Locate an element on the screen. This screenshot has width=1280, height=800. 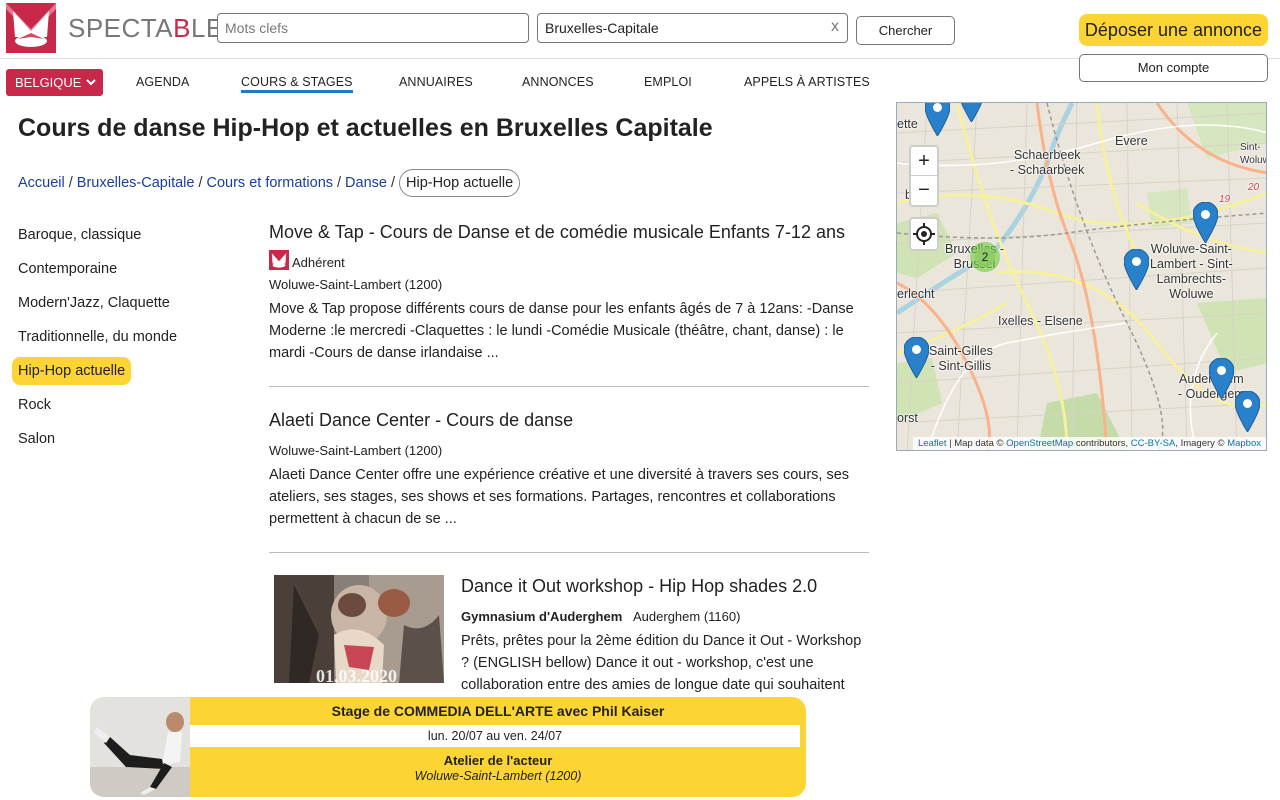
member-badge-label: Adhérent is located at coordinates (318, 262).